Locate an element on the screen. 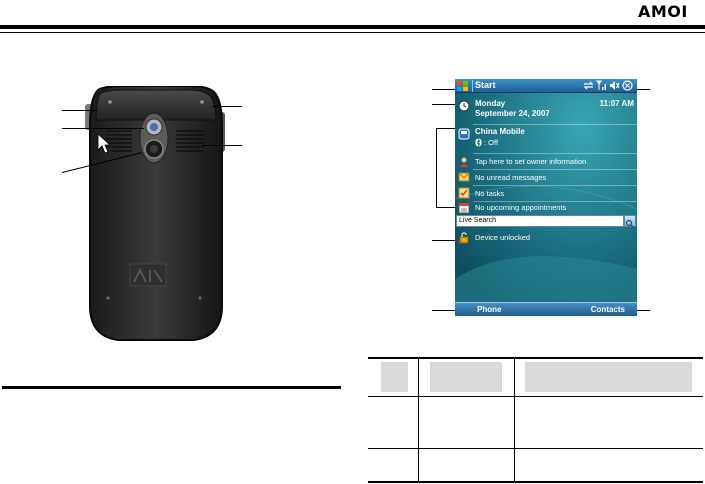 Image resolution: width=705 pixels, height=484 pixels. search-icon is located at coordinates (630, 224).